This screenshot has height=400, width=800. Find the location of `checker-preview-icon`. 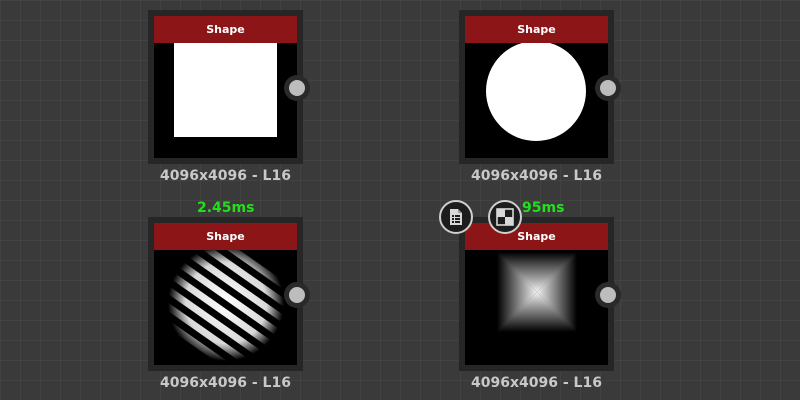

checker-preview-icon is located at coordinates (505, 217).